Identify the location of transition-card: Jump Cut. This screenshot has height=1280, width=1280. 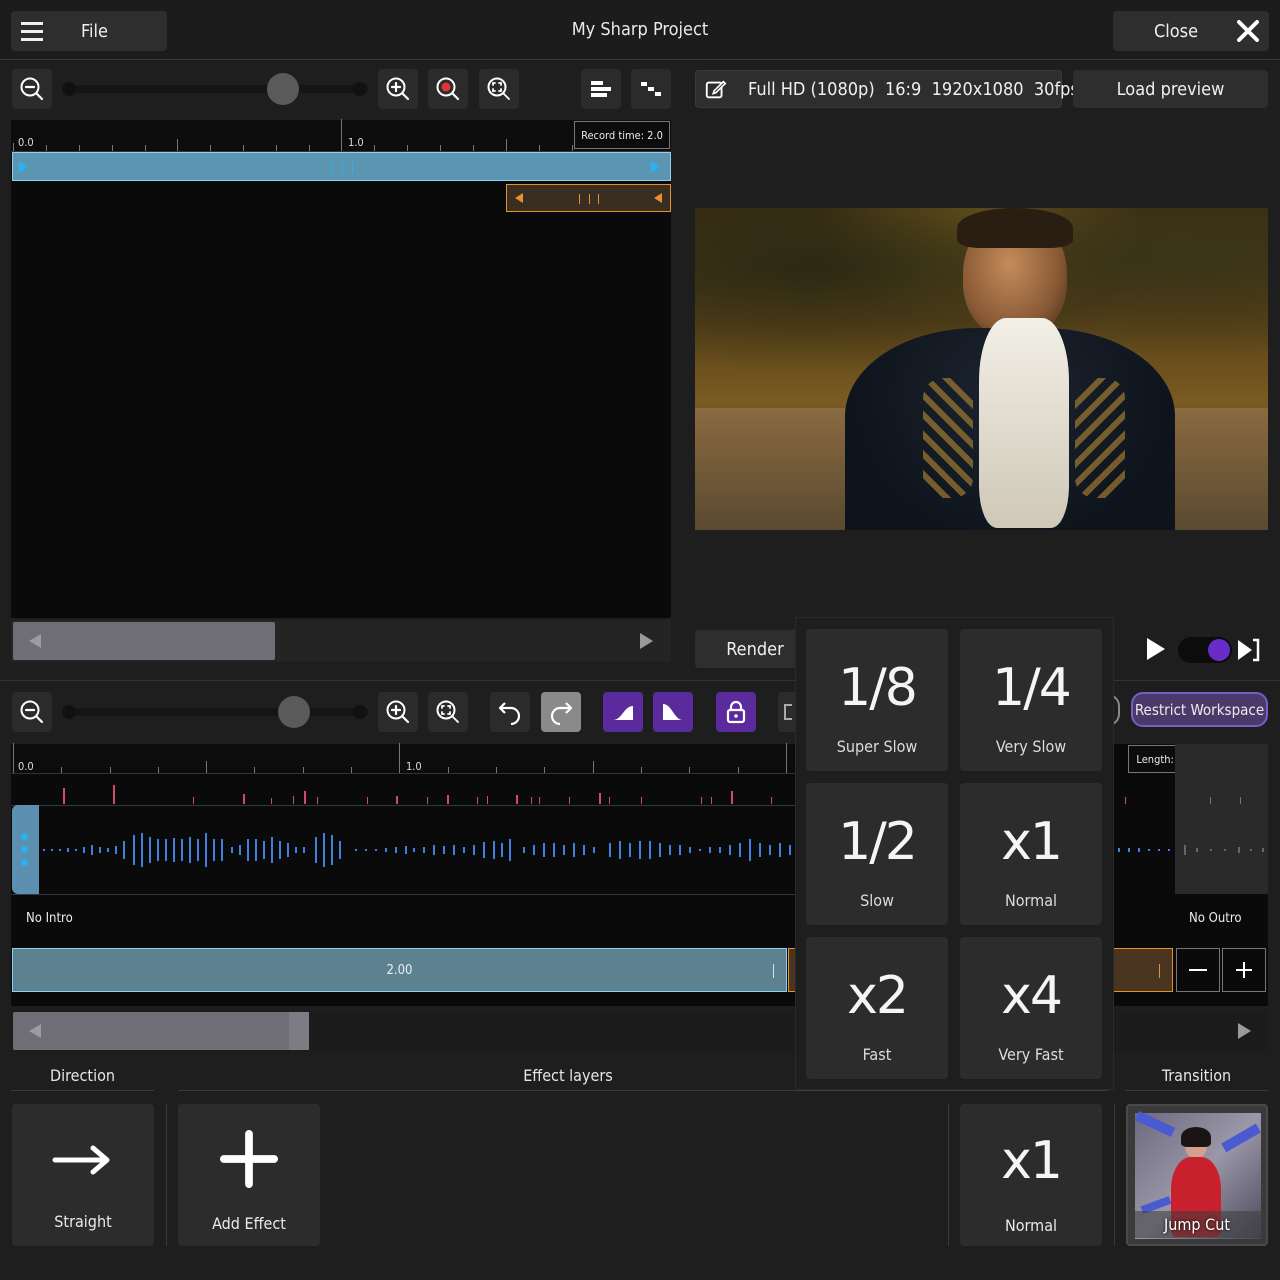
(1197, 1175).